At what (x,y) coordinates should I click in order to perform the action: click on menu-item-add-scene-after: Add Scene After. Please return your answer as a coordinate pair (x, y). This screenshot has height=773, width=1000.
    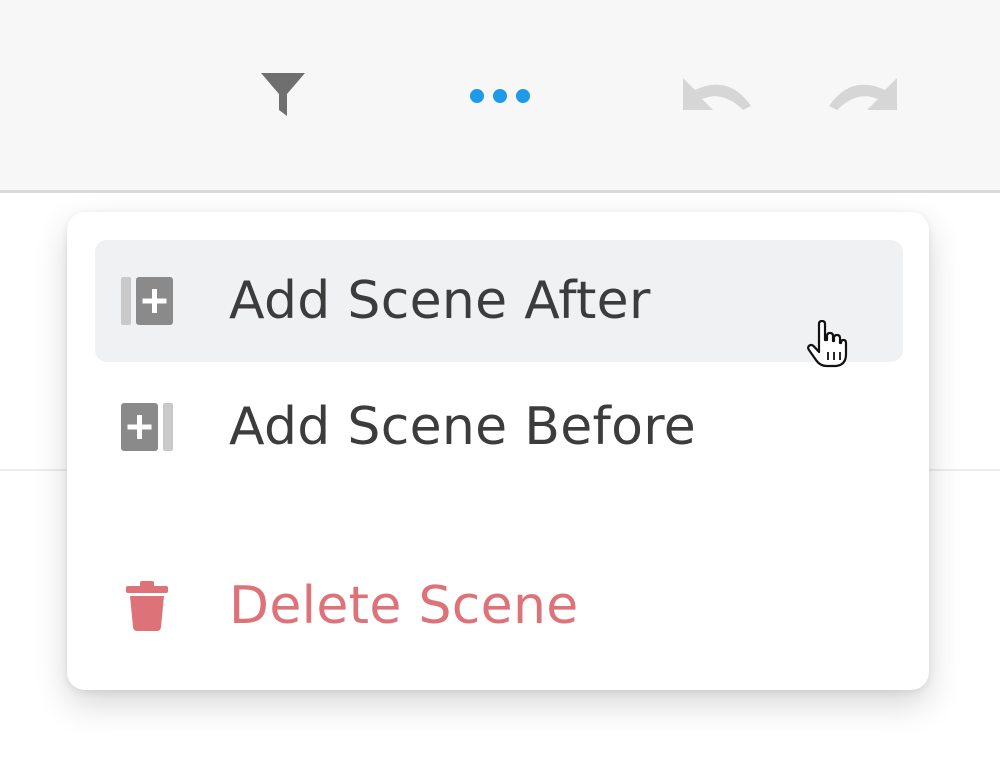
    Looking at the image, I should click on (499, 301).